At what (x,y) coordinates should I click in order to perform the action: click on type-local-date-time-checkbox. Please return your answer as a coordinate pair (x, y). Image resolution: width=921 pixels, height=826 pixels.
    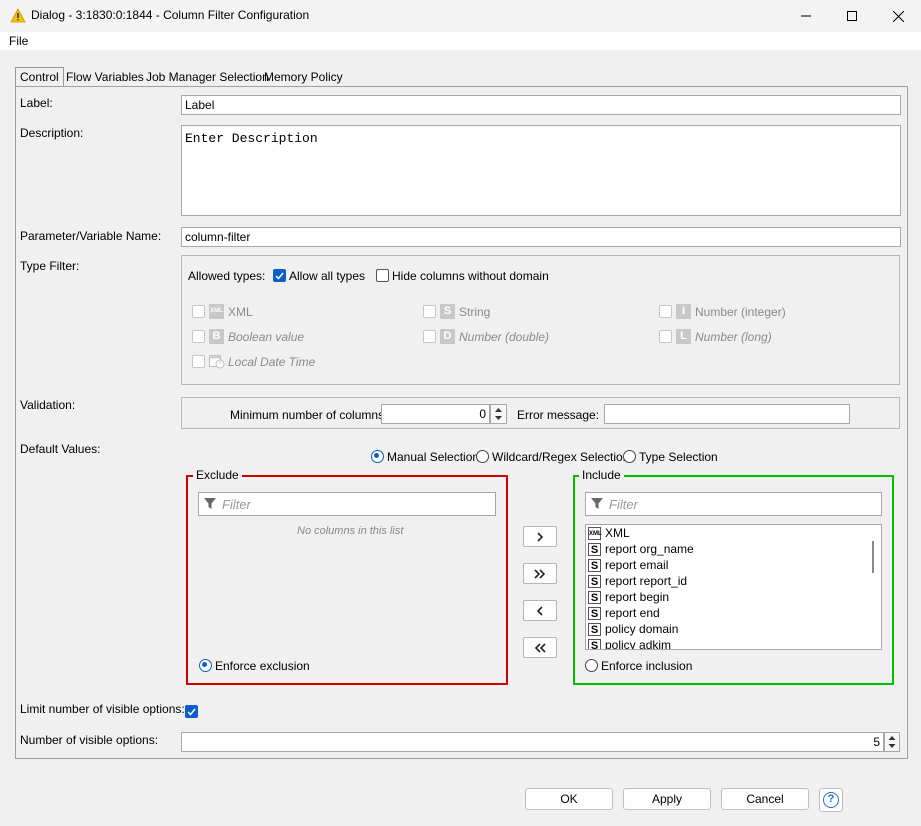
    Looking at the image, I should click on (198, 361).